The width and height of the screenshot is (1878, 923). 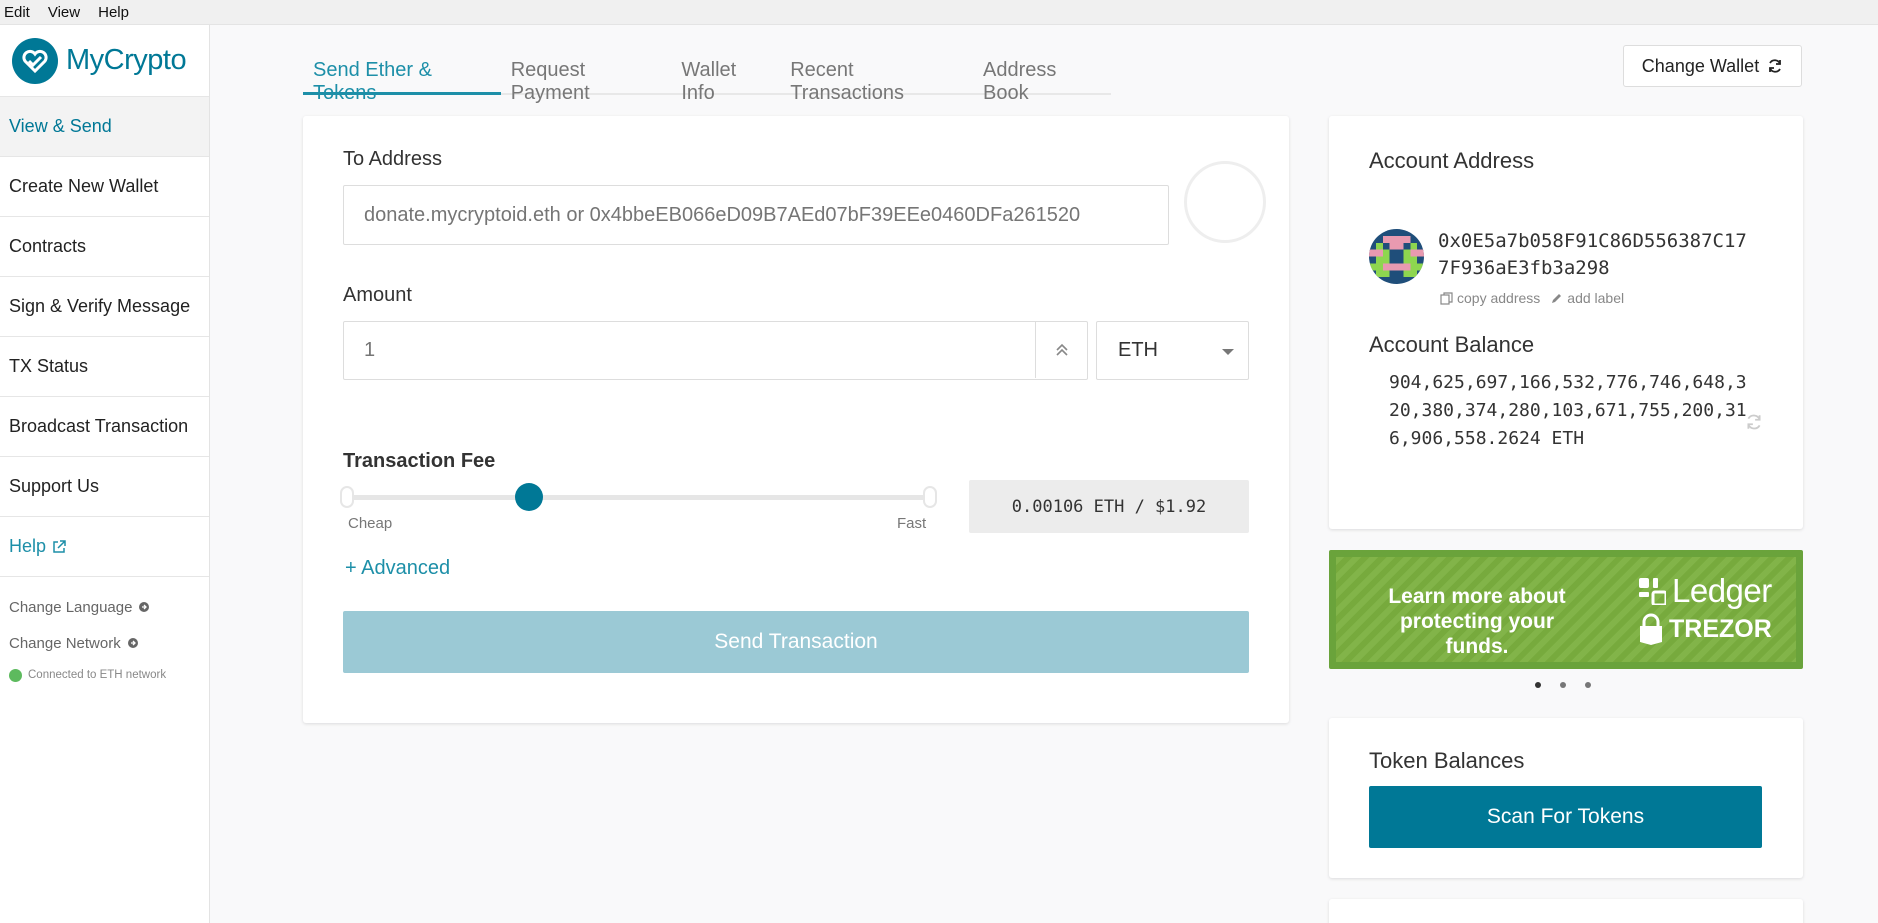 I want to click on fee-slider-knob, so click(x=529, y=497).